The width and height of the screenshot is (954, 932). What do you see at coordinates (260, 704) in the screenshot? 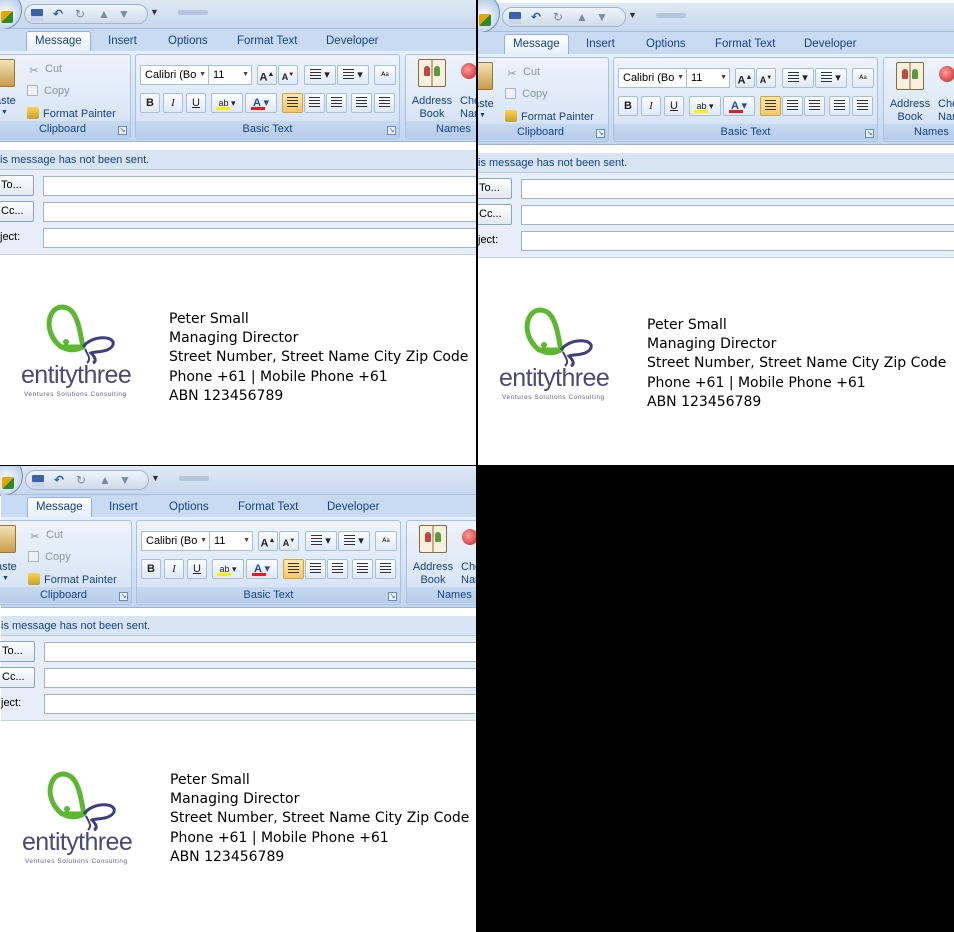
I see `subject-field` at bounding box center [260, 704].